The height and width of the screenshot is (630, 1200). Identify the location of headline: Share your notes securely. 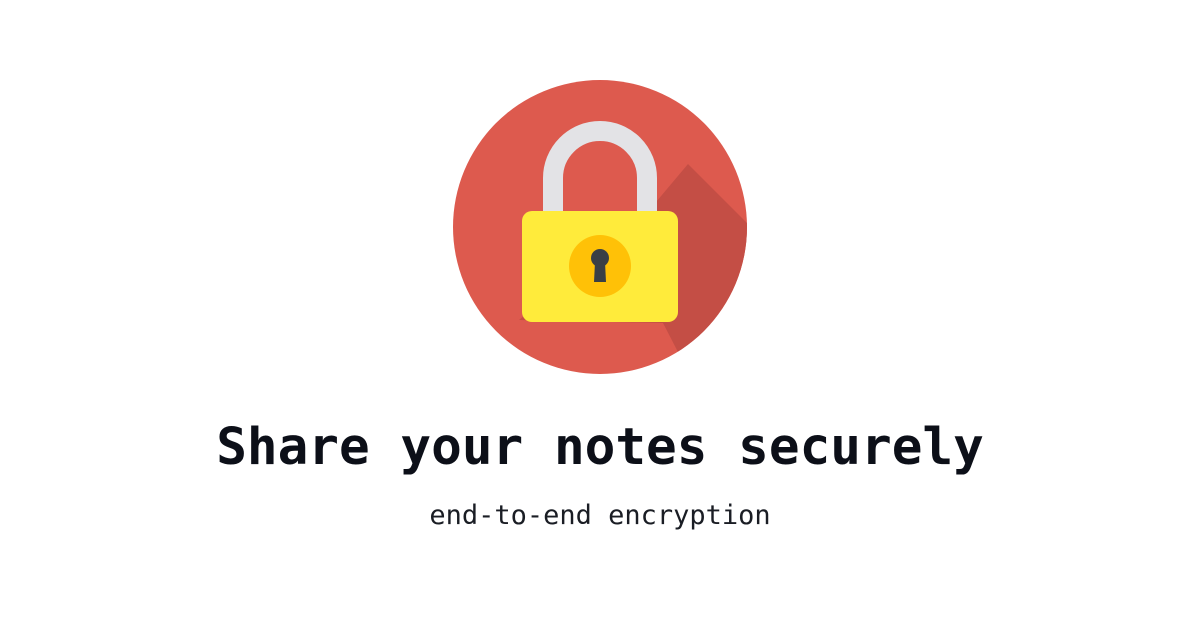
(600, 447).